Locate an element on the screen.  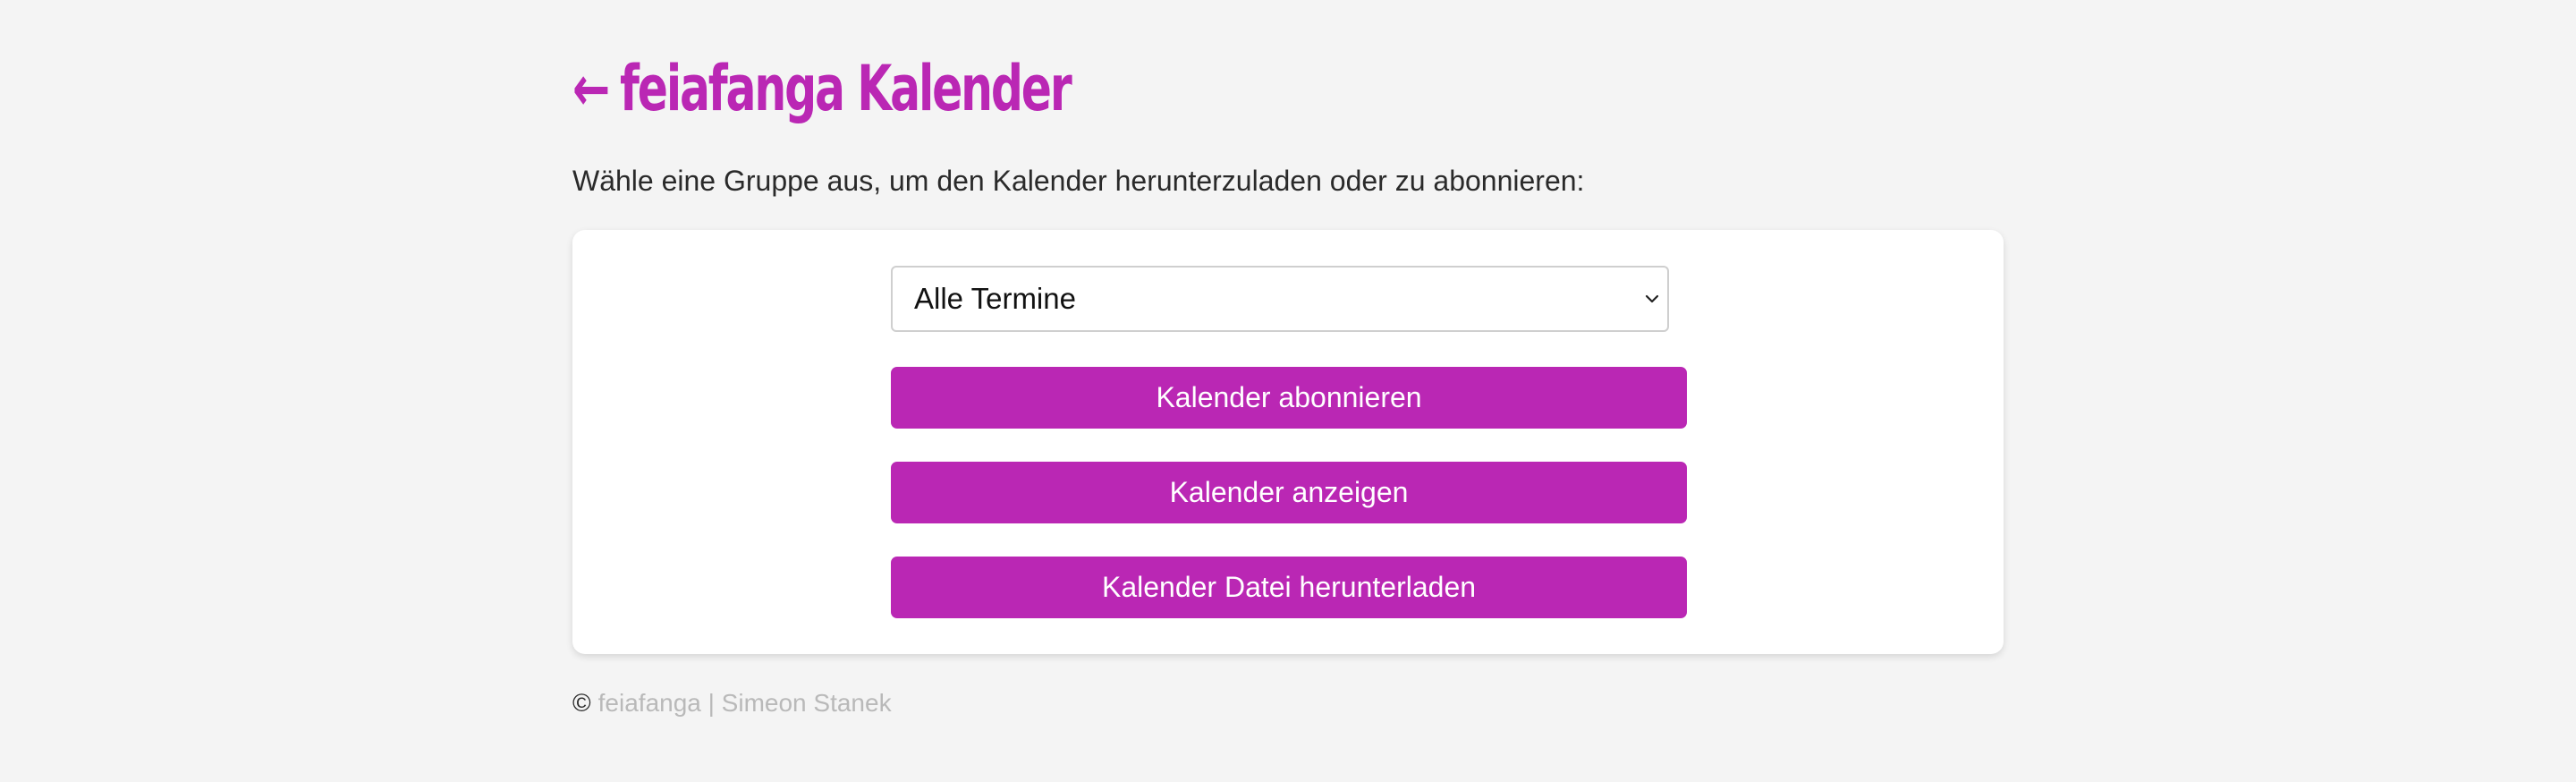
download-calendar-button: Kalender Datei herunterladen is located at coordinates (1289, 587).